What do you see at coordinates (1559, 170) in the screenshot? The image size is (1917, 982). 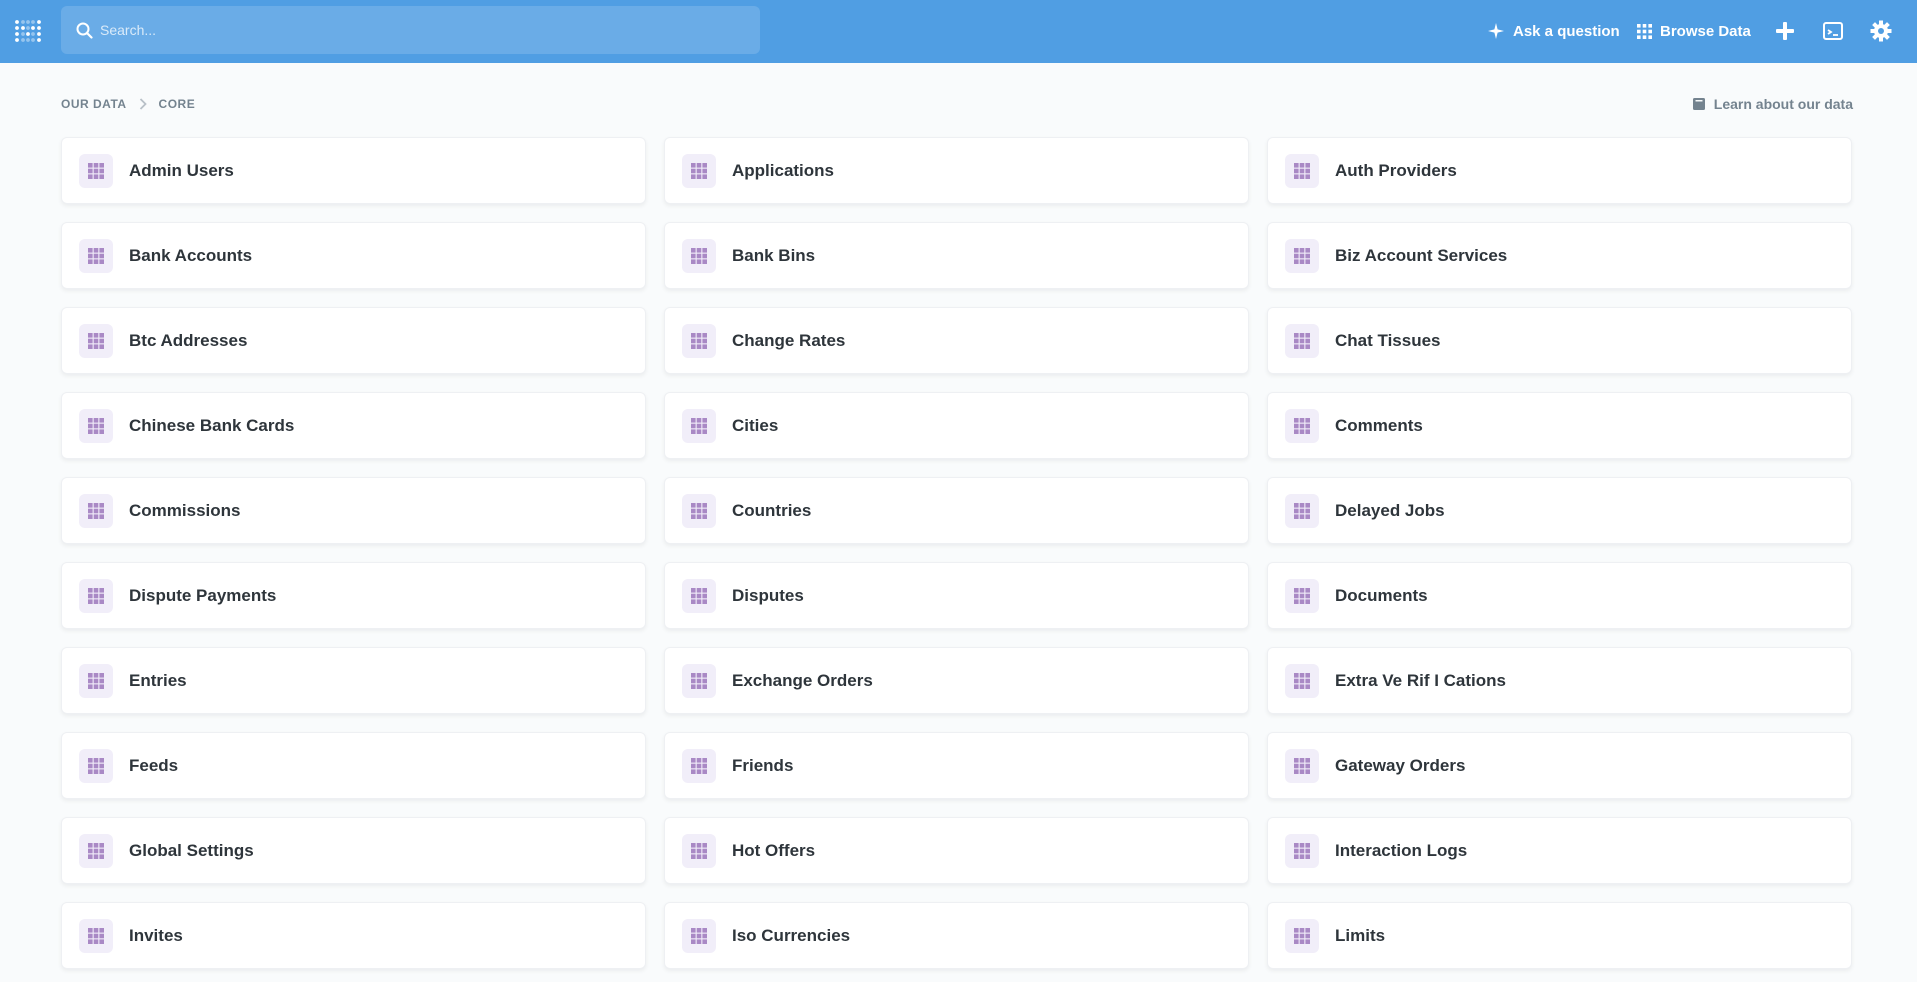 I see `table-card: Auth Providers` at bounding box center [1559, 170].